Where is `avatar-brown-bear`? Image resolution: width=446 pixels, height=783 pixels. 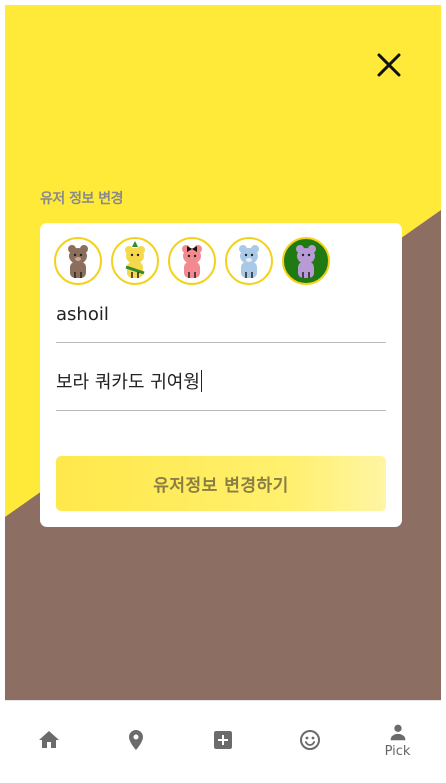 avatar-brown-bear is located at coordinates (78, 261).